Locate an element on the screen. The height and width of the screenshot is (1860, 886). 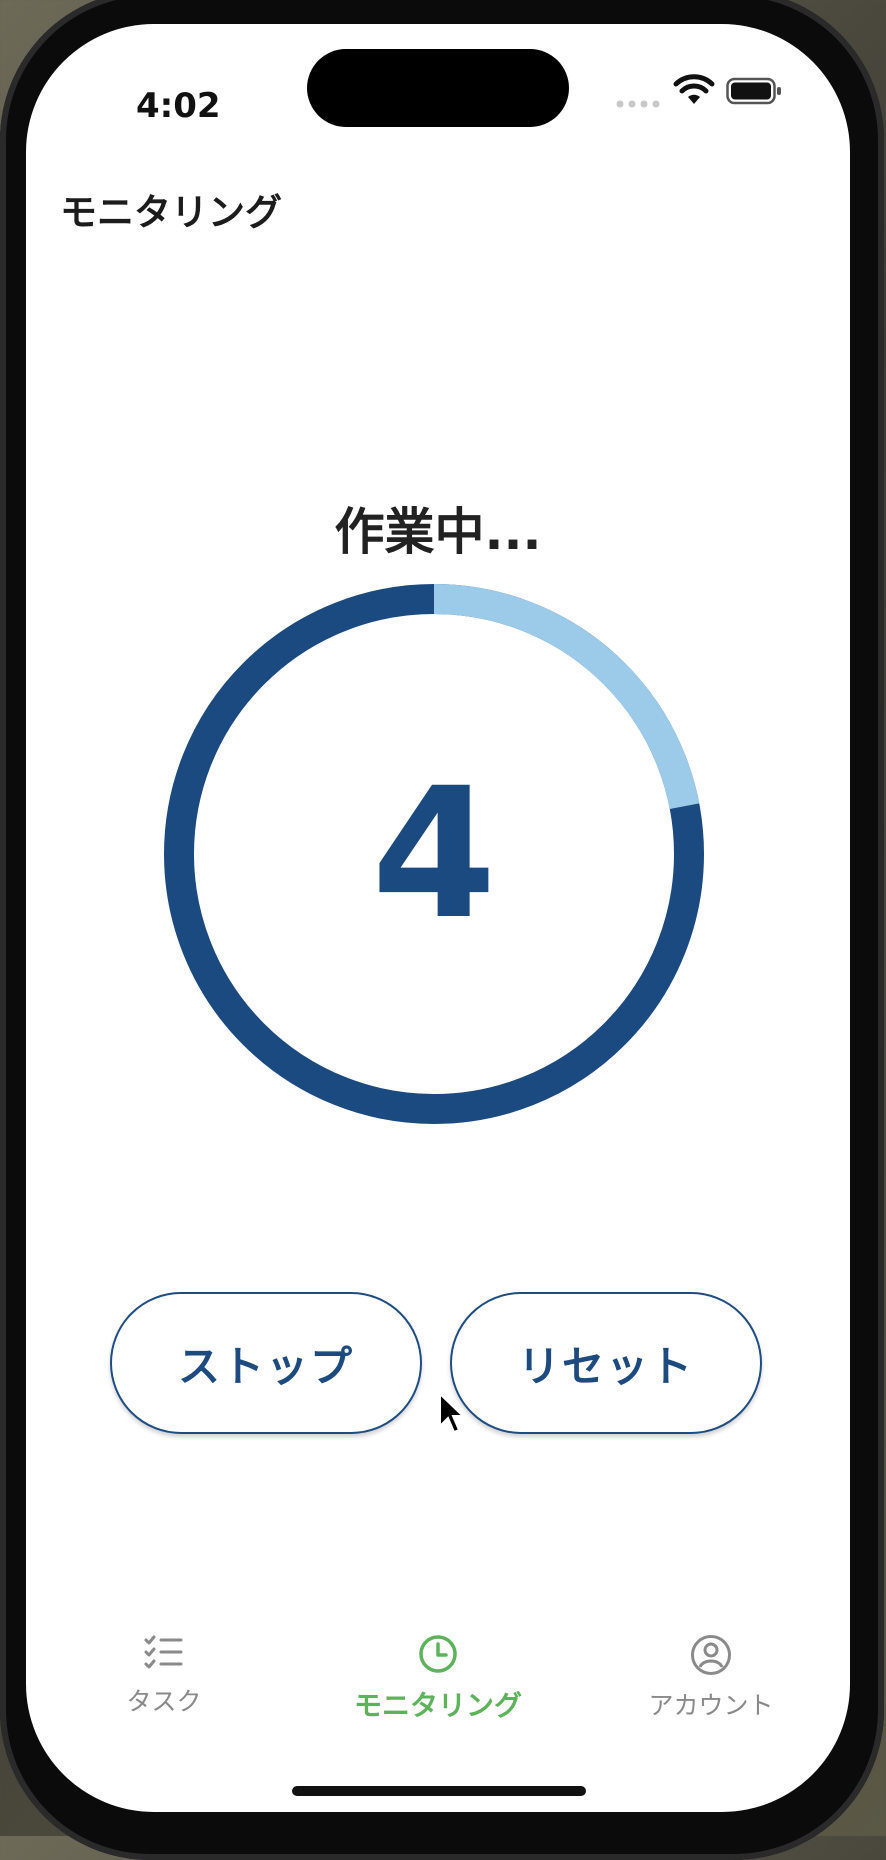
tab-account-label: アカウント is located at coordinates (711, 1705).